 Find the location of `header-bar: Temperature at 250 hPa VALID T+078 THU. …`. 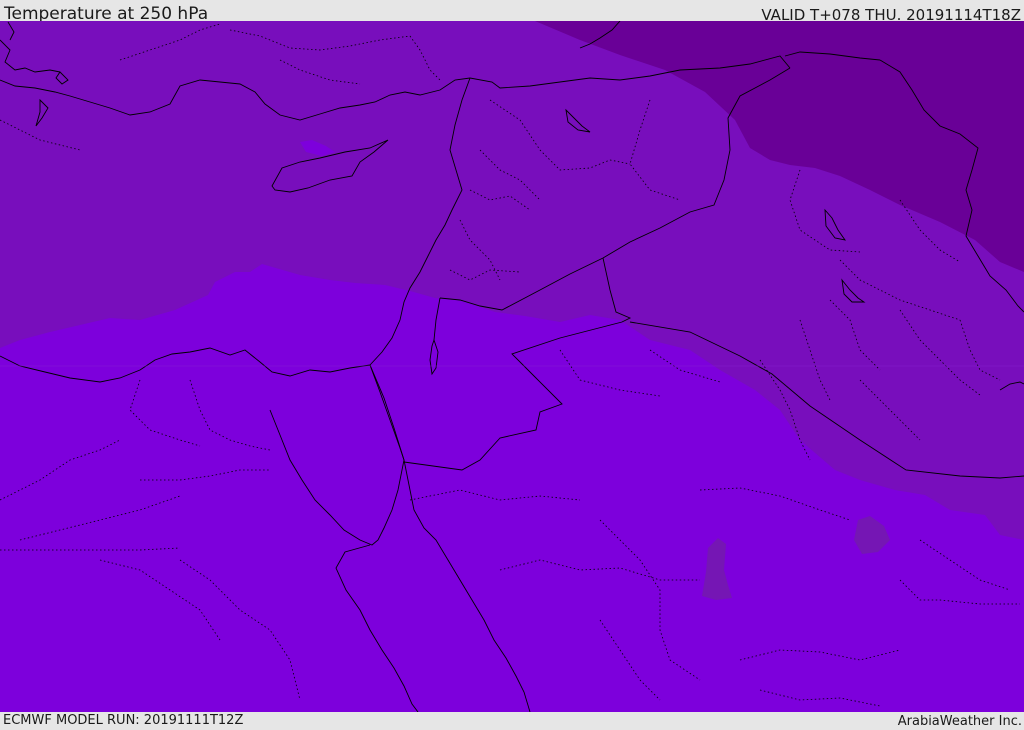

header-bar: Temperature at 250 hPa VALID T+078 THU. … is located at coordinates (512, 12).